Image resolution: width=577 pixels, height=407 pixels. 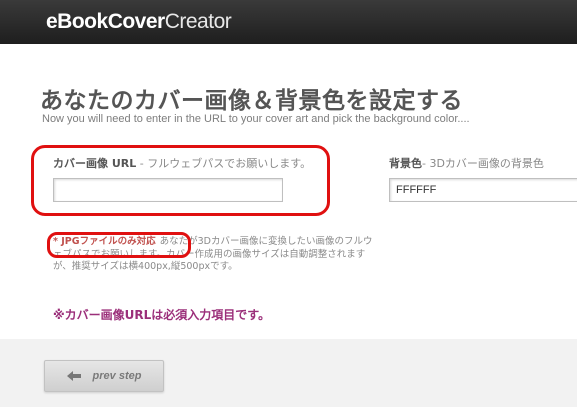 What do you see at coordinates (288, 22) in the screenshot?
I see `top-bar: eBookCoverCreator` at bounding box center [288, 22].